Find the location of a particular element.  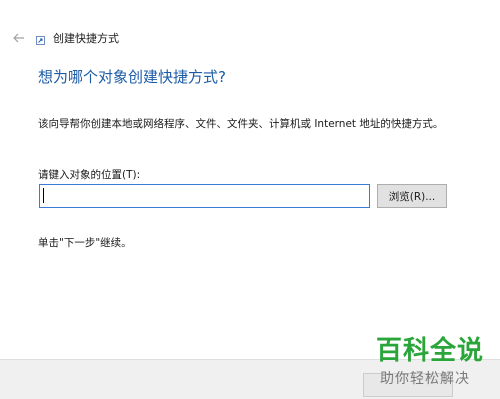

shortcut-icon is located at coordinates (40, 40).